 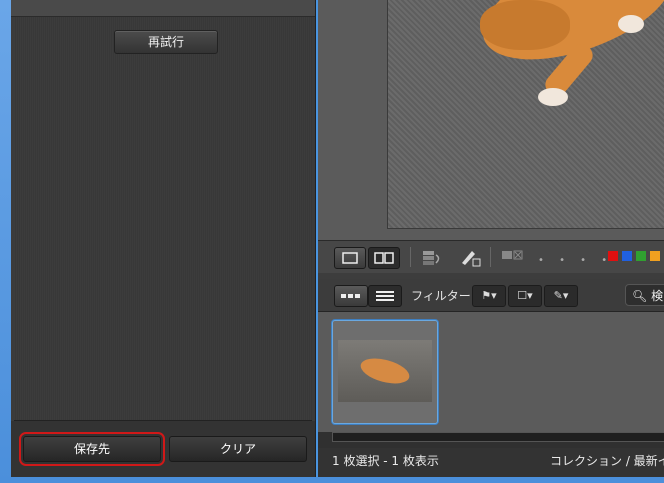 What do you see at coordinates (513, 257) in the screenshot?
I see `flag-reject-icon` at bounding box center [513, 257].